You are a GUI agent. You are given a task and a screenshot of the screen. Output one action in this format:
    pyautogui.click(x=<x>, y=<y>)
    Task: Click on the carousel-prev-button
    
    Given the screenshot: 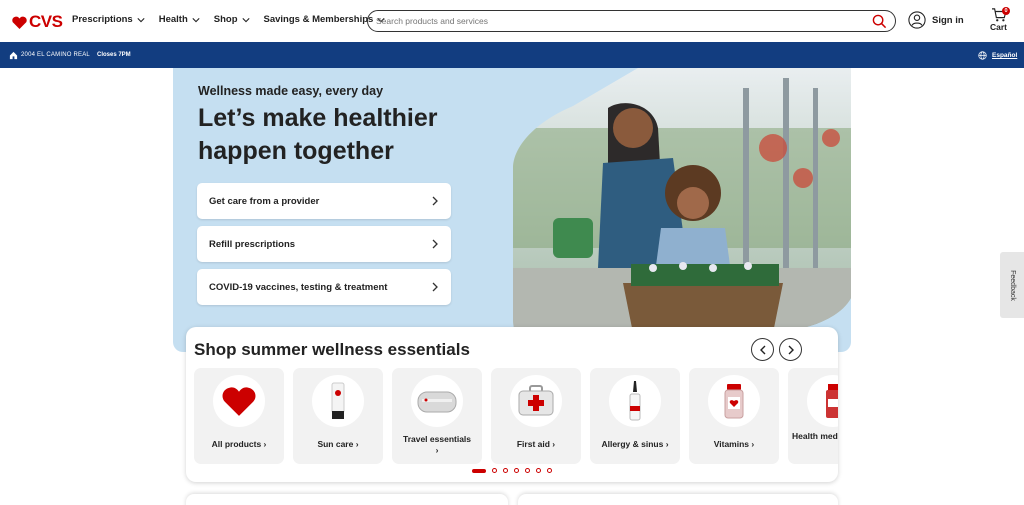 What is the action you would take?
    pyautogui.click(x=762, y=349)
    